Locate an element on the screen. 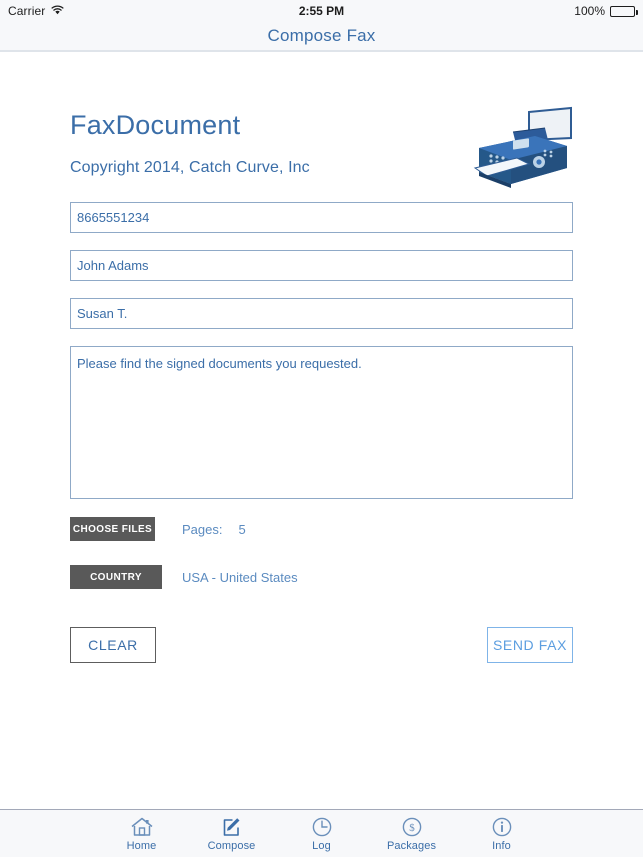 This screenshot has width=643, height=857. pages-info: Pages: 5 is located at coordinates (214, 529).